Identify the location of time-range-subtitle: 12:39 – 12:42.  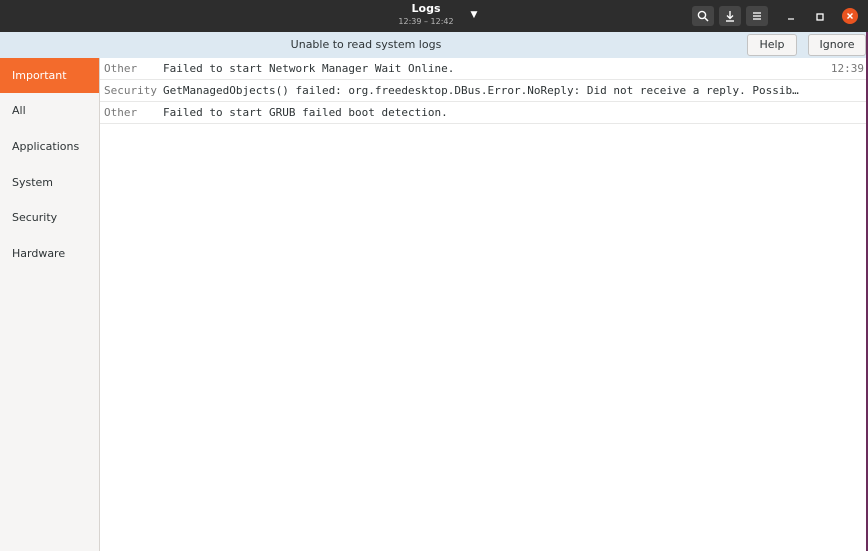
(426, 21).